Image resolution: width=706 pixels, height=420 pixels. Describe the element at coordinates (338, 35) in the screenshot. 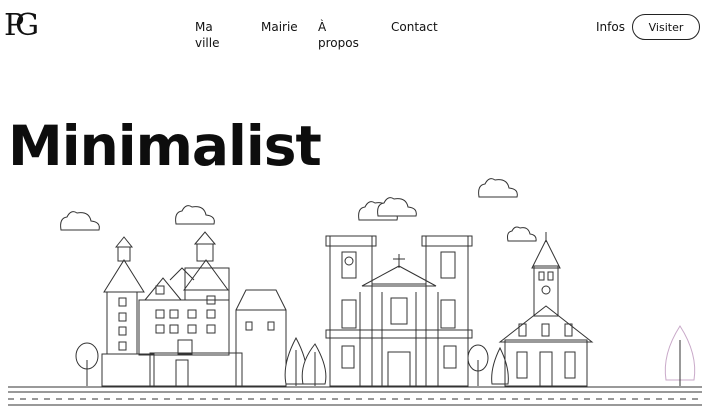

I see `nav-link-a-propos: À propos` at that location.